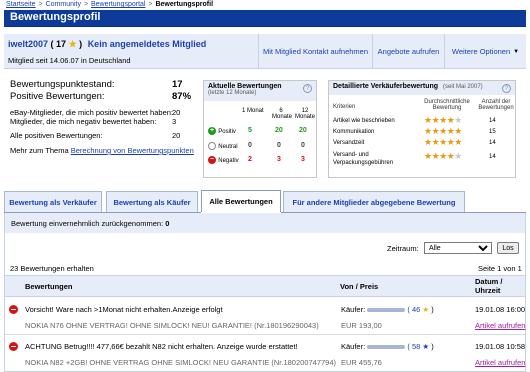 The width and height of the screenshot is (530, 372). I want to click on positive-1m: 5, so click(250, 130).